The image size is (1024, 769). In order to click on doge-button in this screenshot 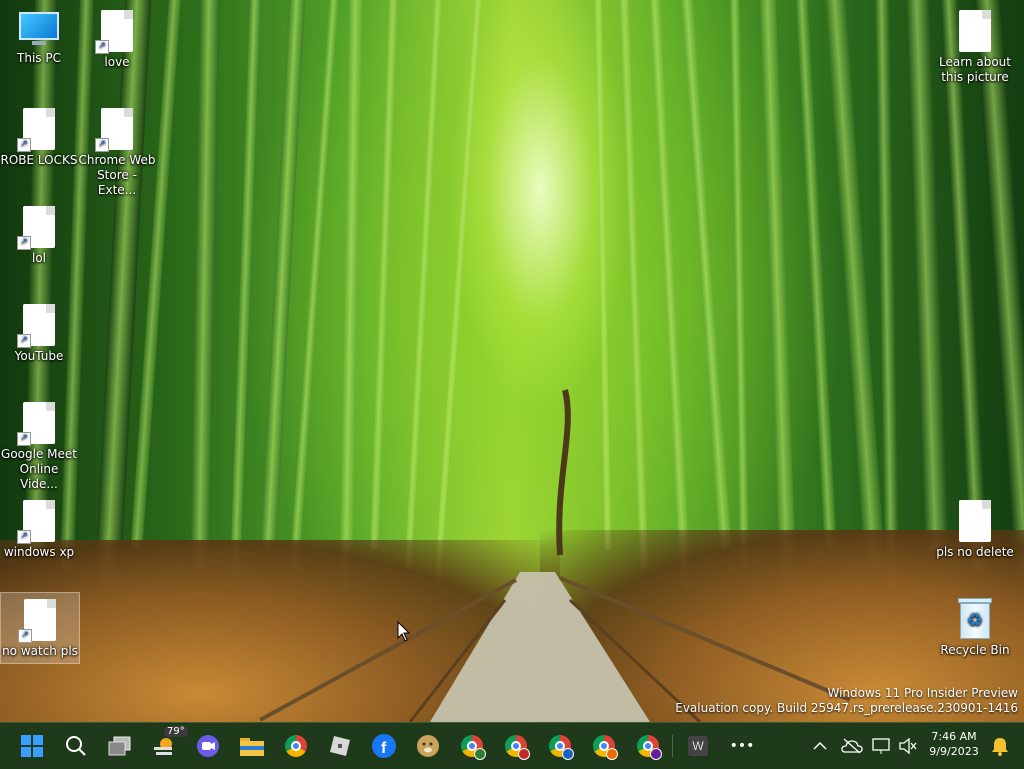, I will do `click(428, 746)`.